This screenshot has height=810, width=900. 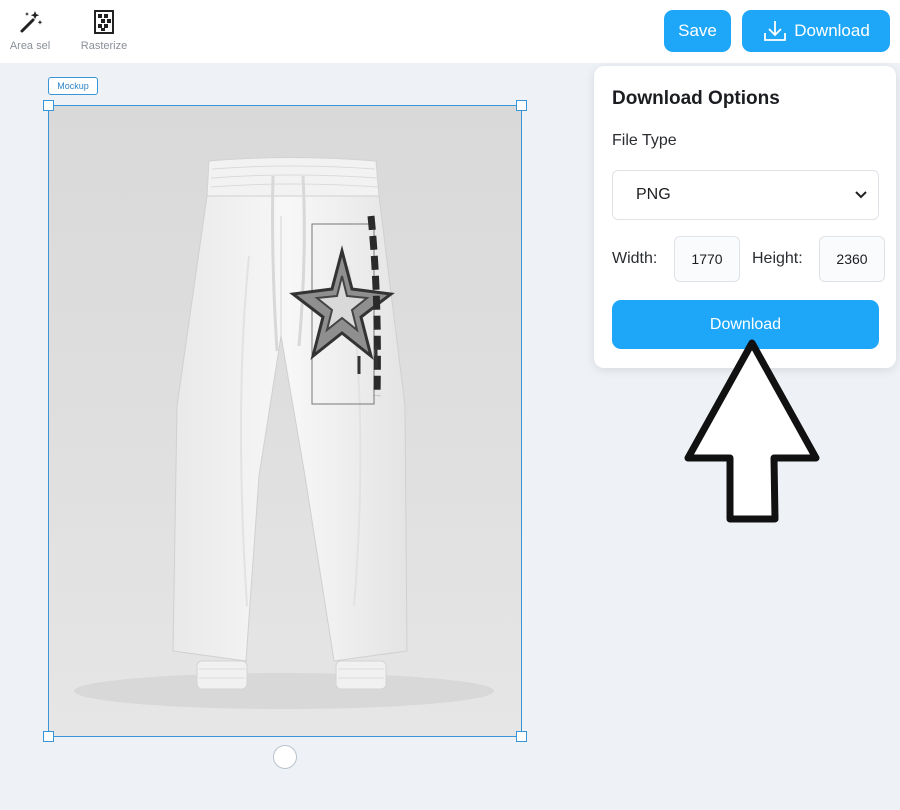 I want to click on width-input: 1770, so click(x=707, y=259).